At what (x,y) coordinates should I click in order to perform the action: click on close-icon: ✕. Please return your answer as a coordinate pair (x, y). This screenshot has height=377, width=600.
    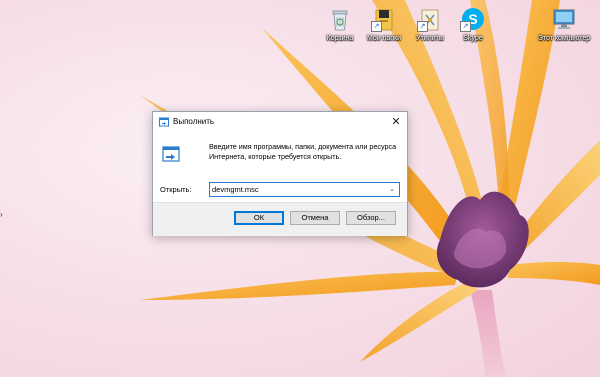
    Looking at the image, I should click on (396, 122).